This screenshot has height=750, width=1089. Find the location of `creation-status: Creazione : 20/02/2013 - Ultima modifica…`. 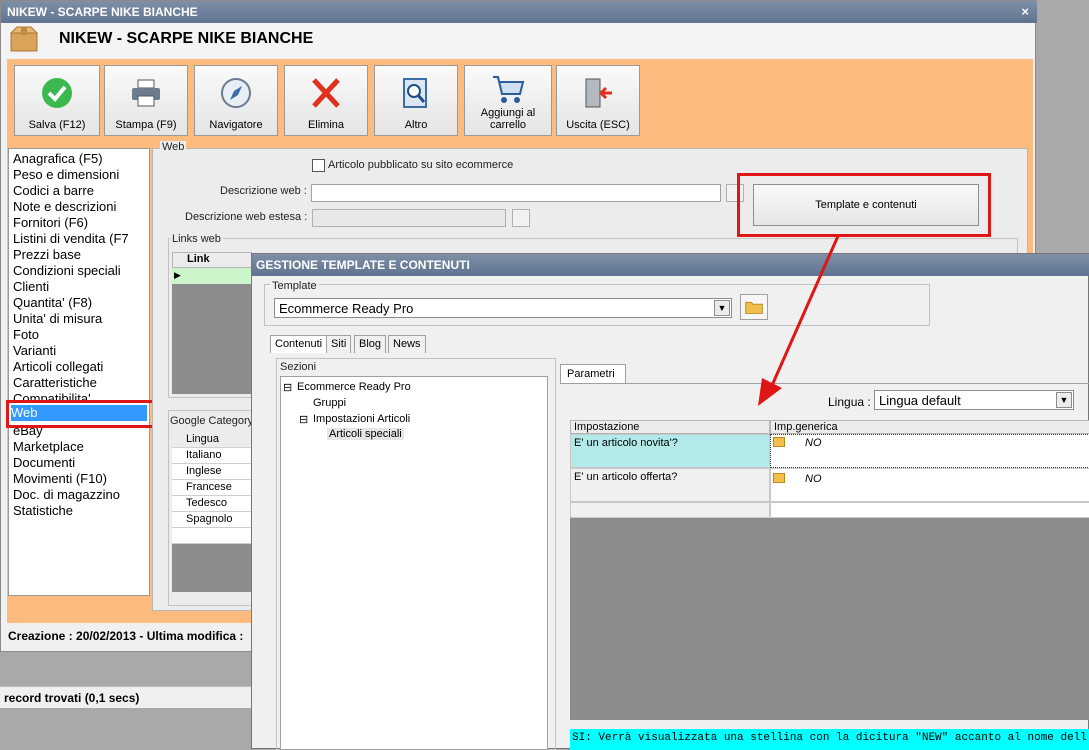

creation-status: Creazione : 20/02/2013 - Ultima modifica… is located at coordinates (127, 636).